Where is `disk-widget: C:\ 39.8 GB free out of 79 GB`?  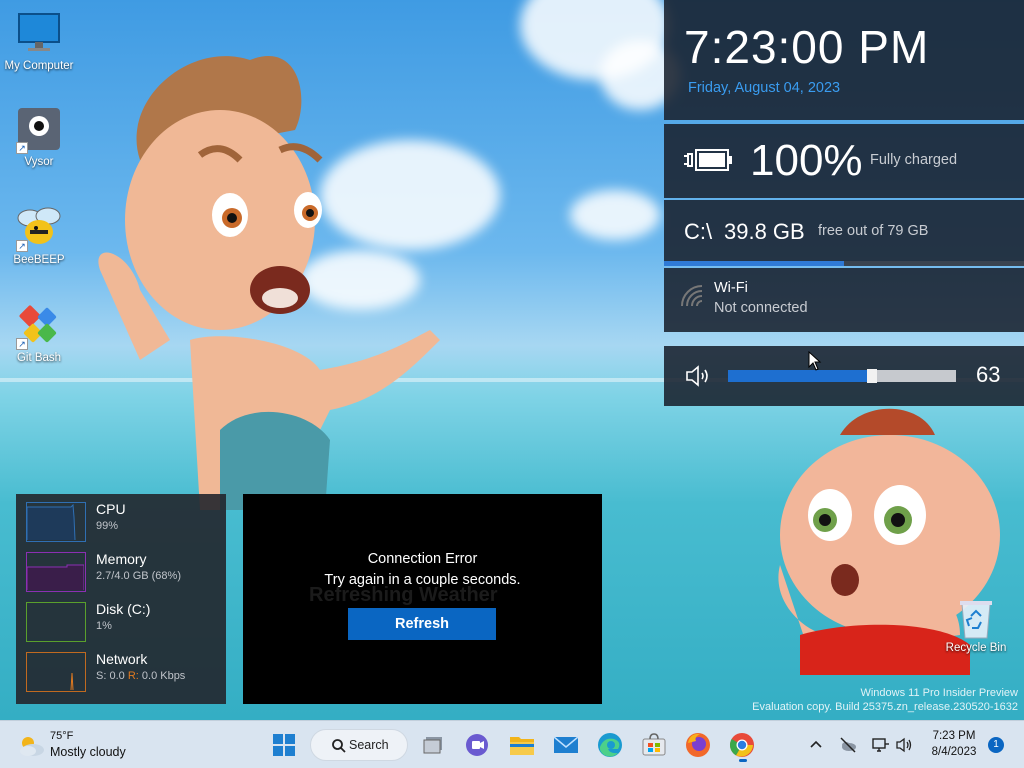 disk-widget: C:\ 39.8 GB free out of 79 GB is located at coordinates (844, 233).